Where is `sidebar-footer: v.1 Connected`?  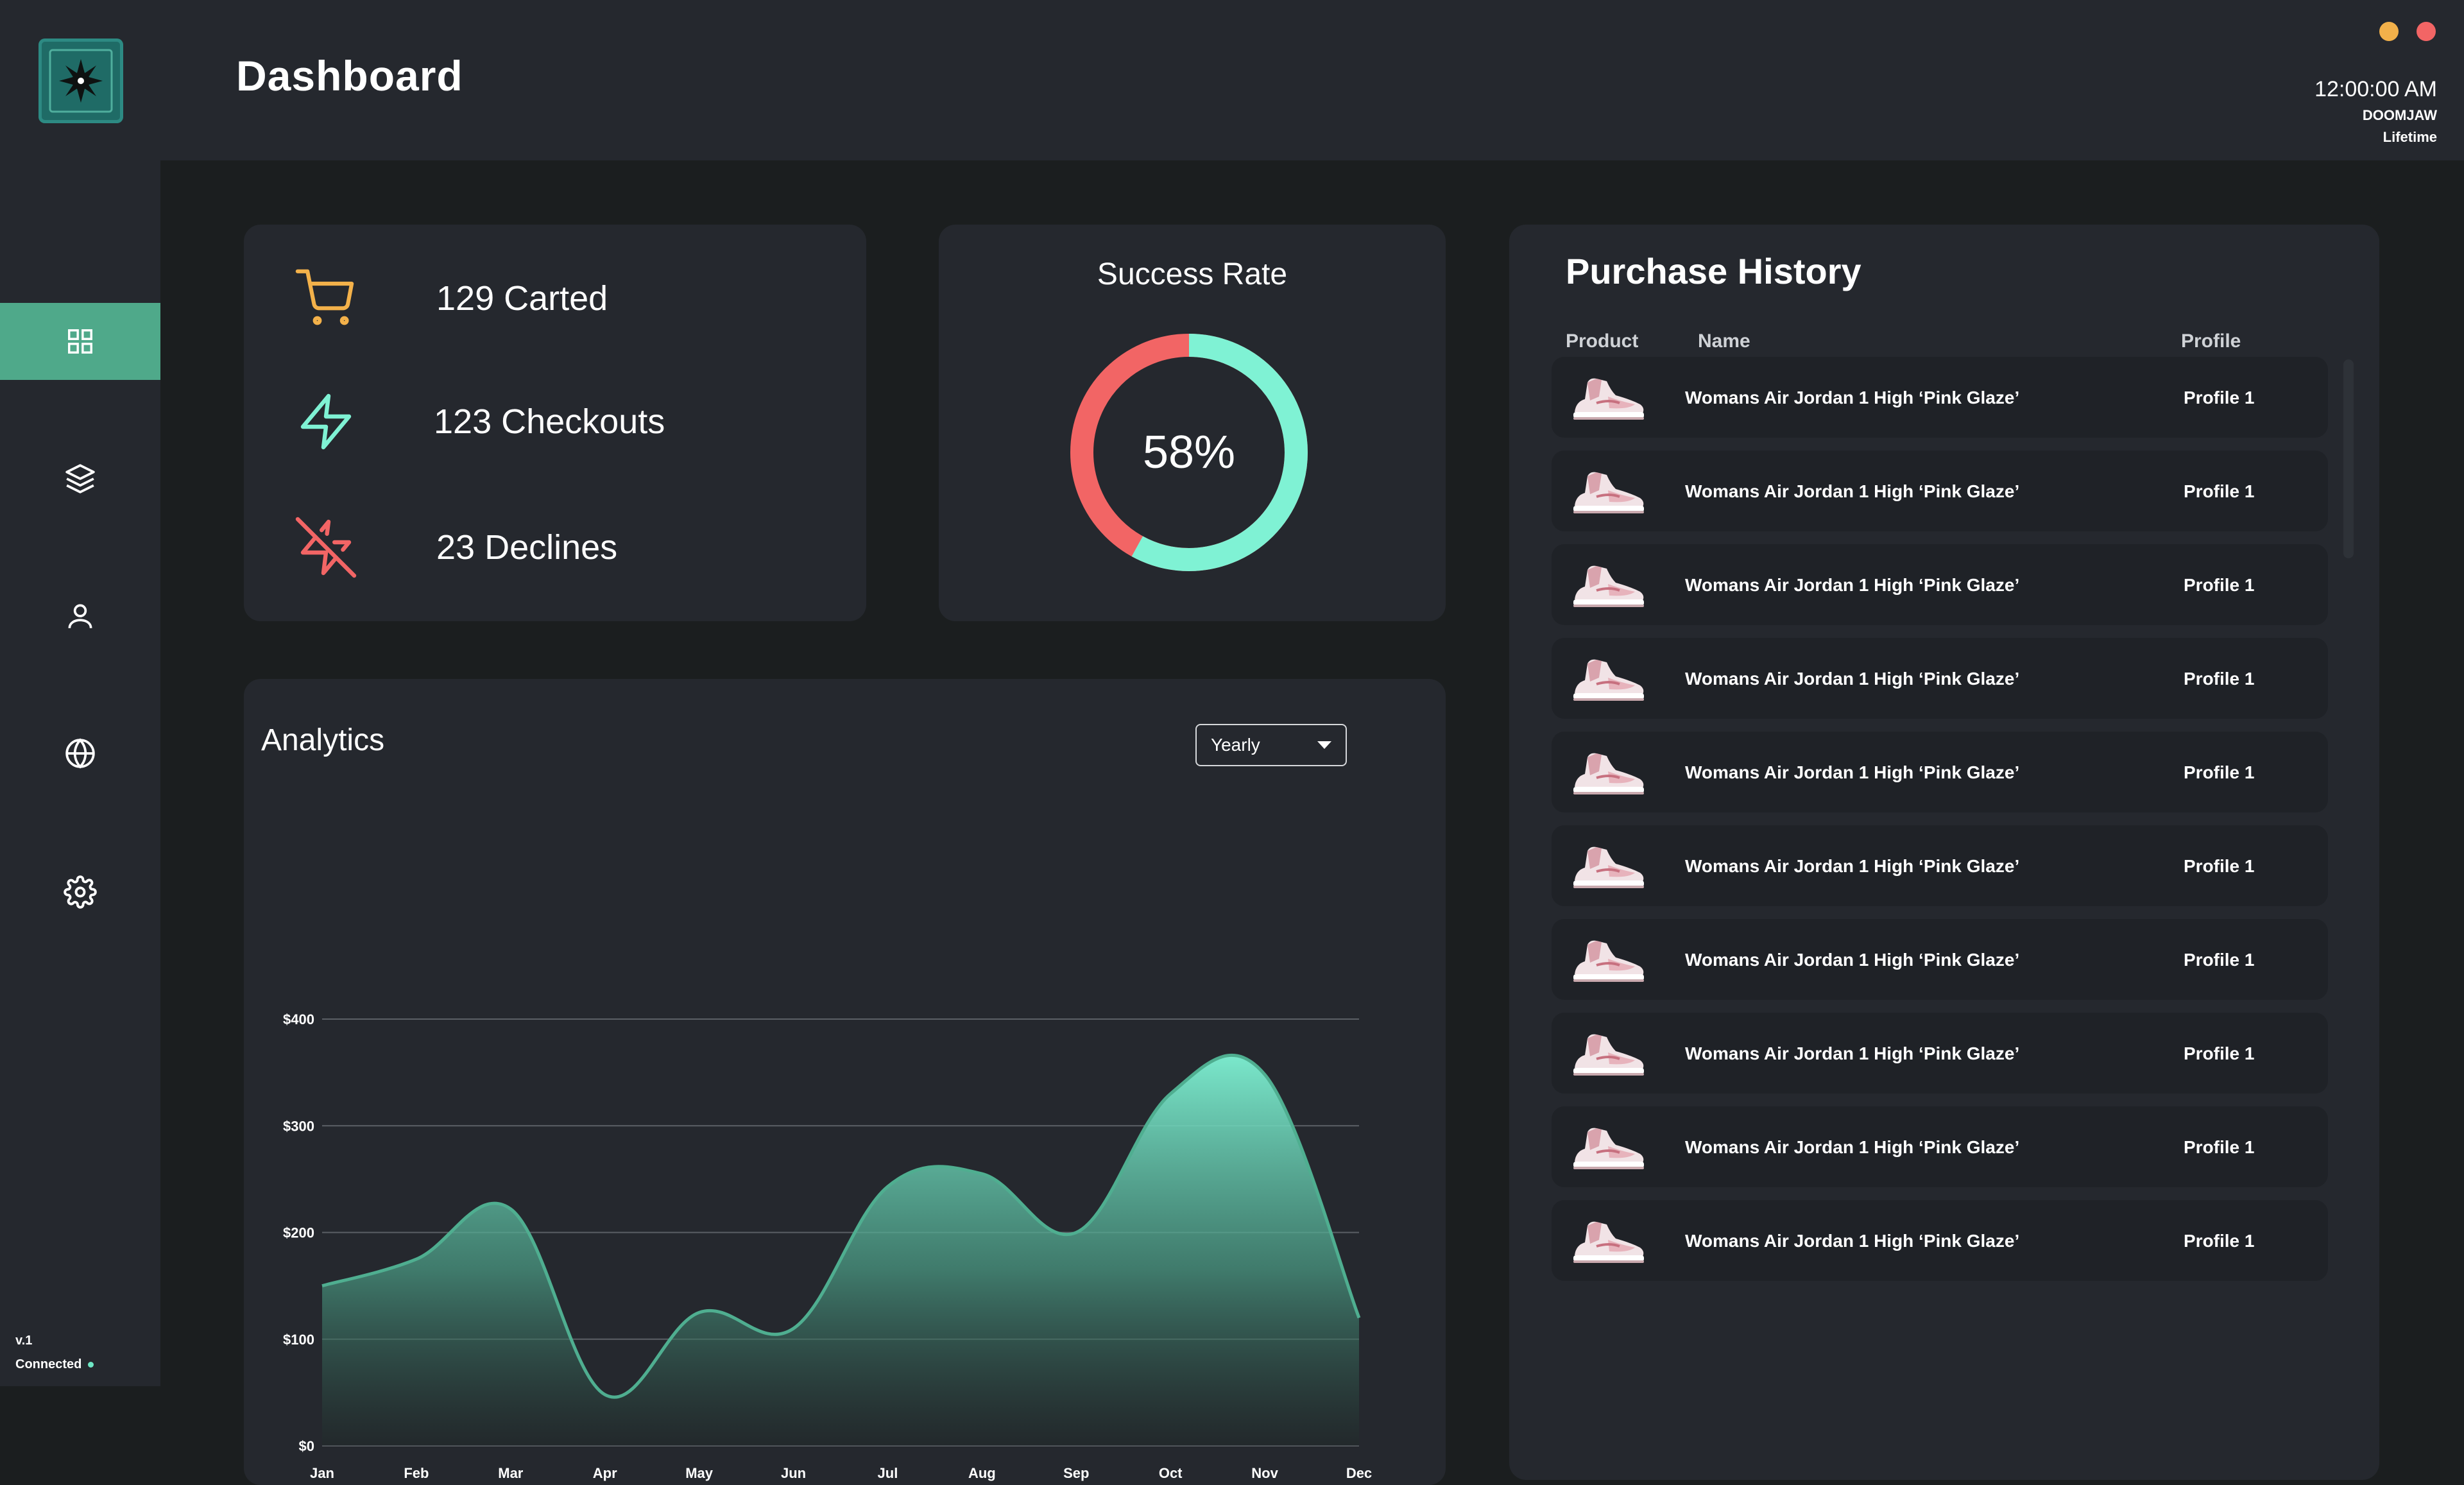
sidebar-footer: v.1 Connected is located at coordinates (55, 1353).